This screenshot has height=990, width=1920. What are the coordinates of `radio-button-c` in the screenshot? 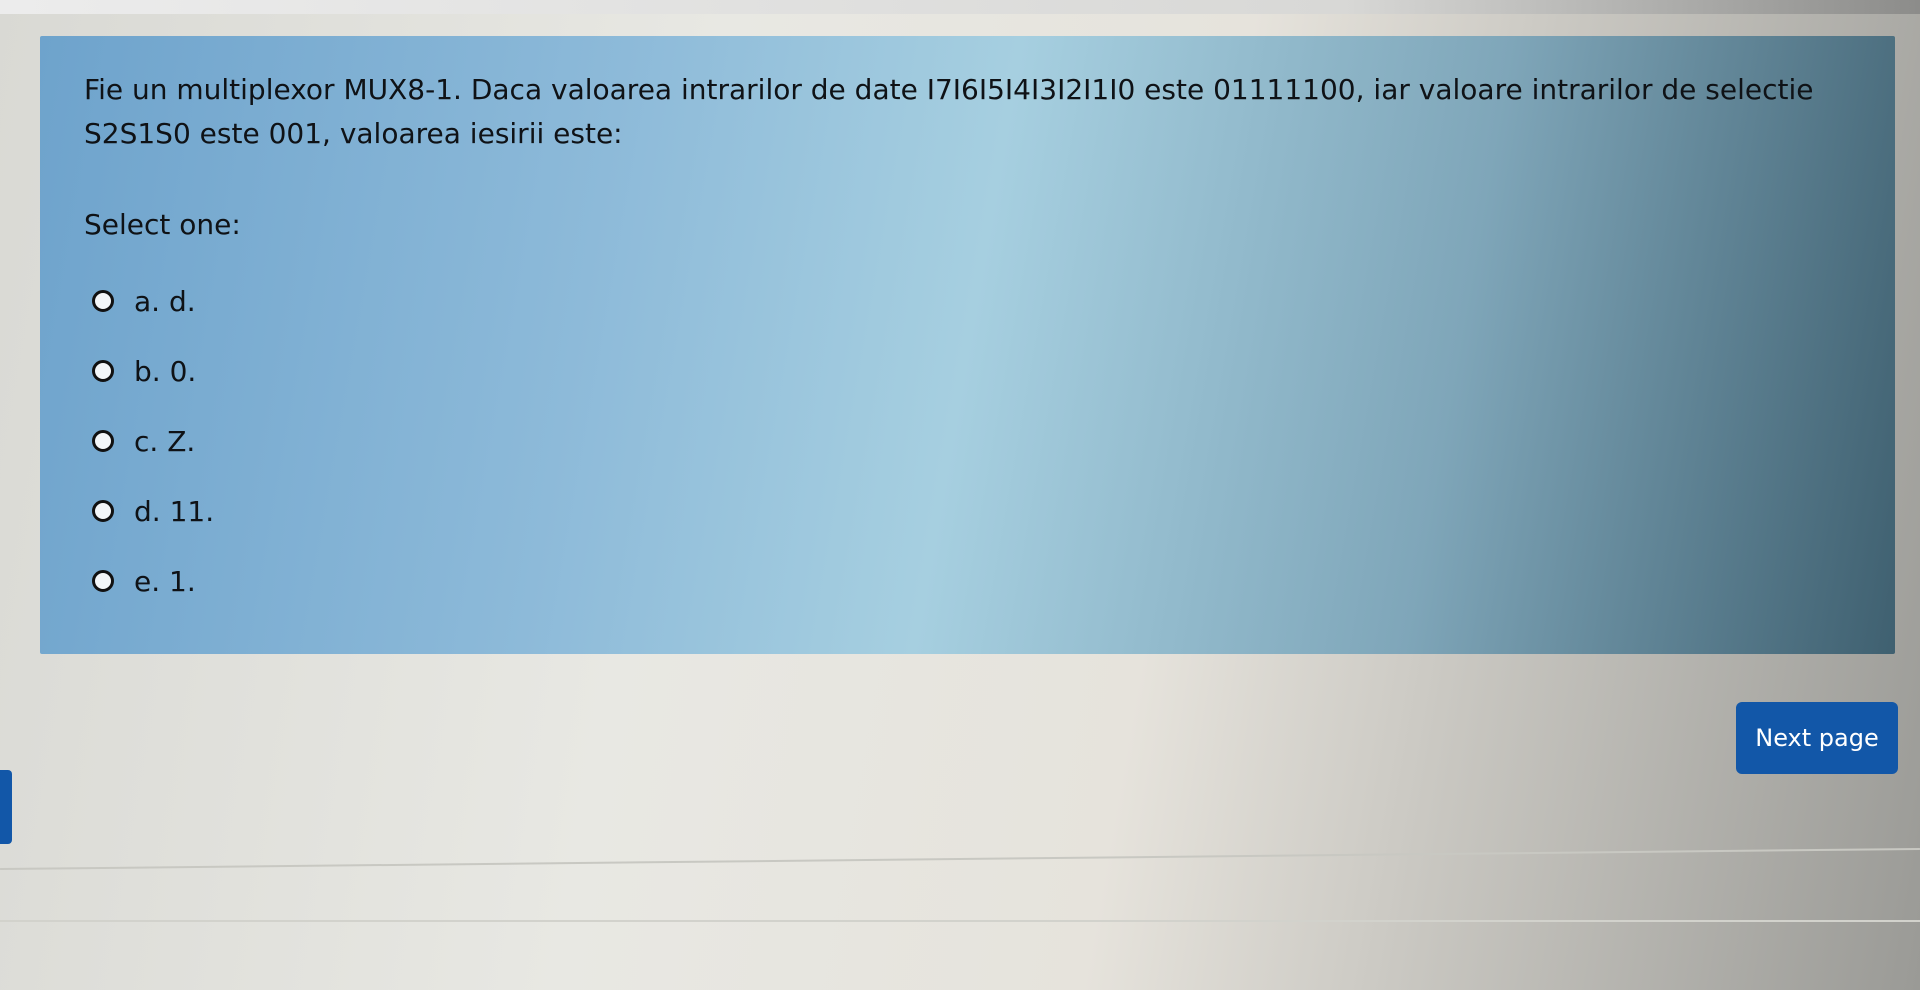 It's located at (103, 441).